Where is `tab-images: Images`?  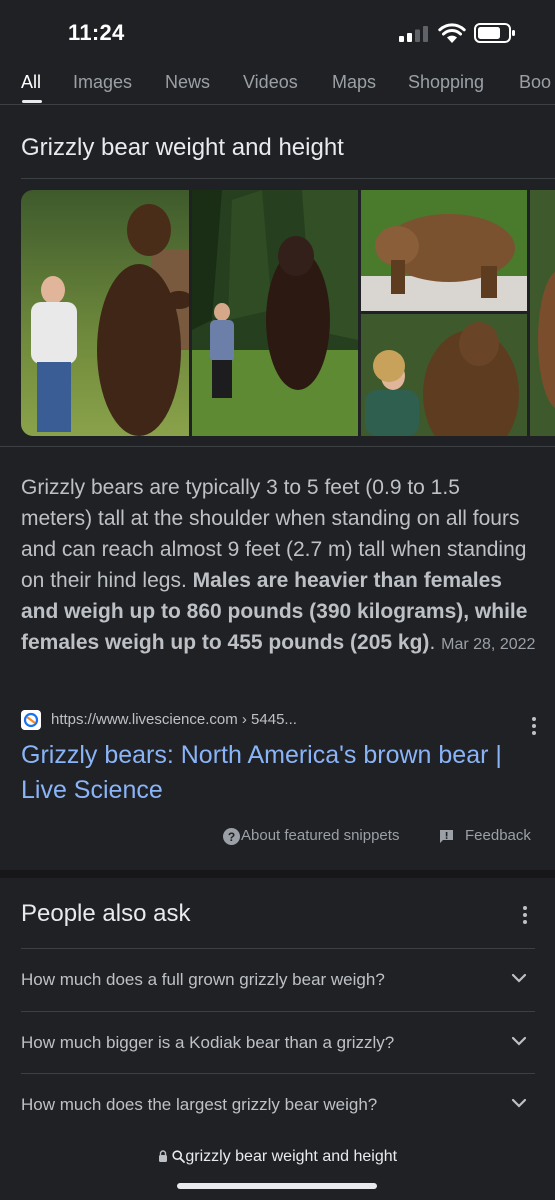 tab-images: Images is located at coordinates (102, 82).